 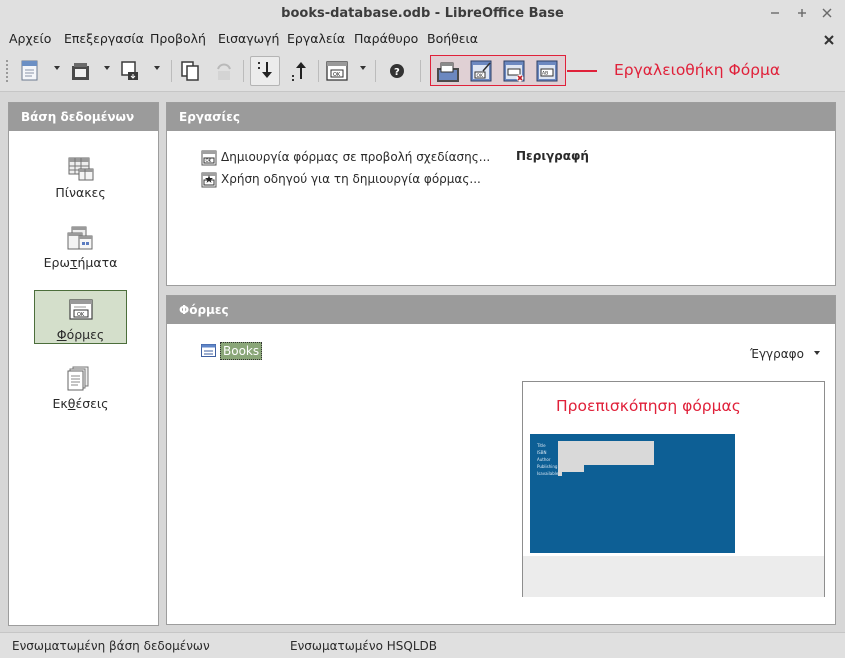 I want to click on category-forms-label: Φόρμες, so click(x=80, y=334).